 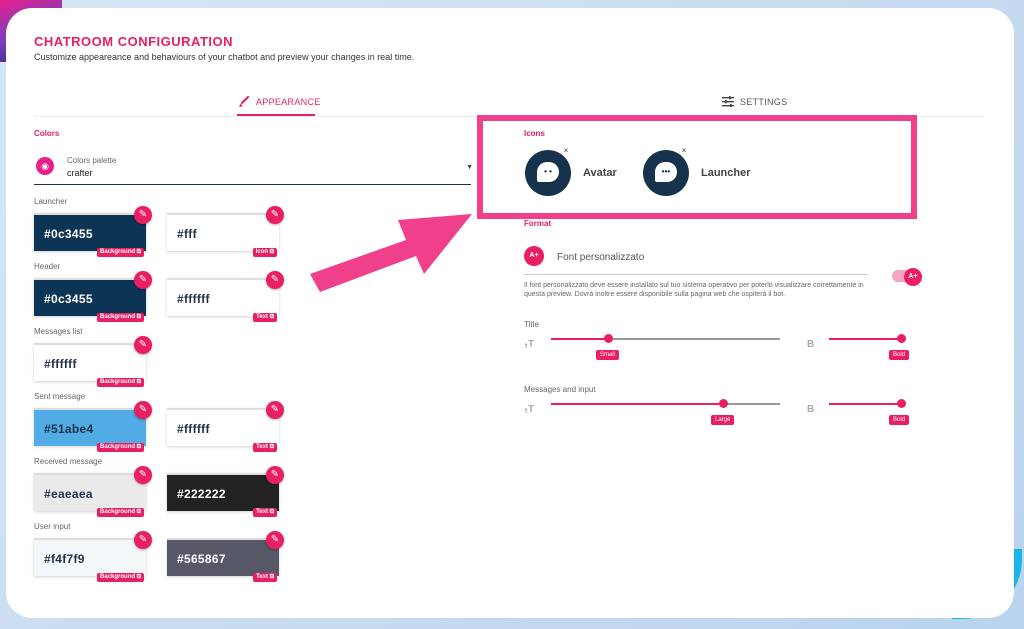 What do you see at coordinates (264, 252) in the screenshot?
I see `swatch-tag: Icon ⧉` at bounding box center [264, 252].